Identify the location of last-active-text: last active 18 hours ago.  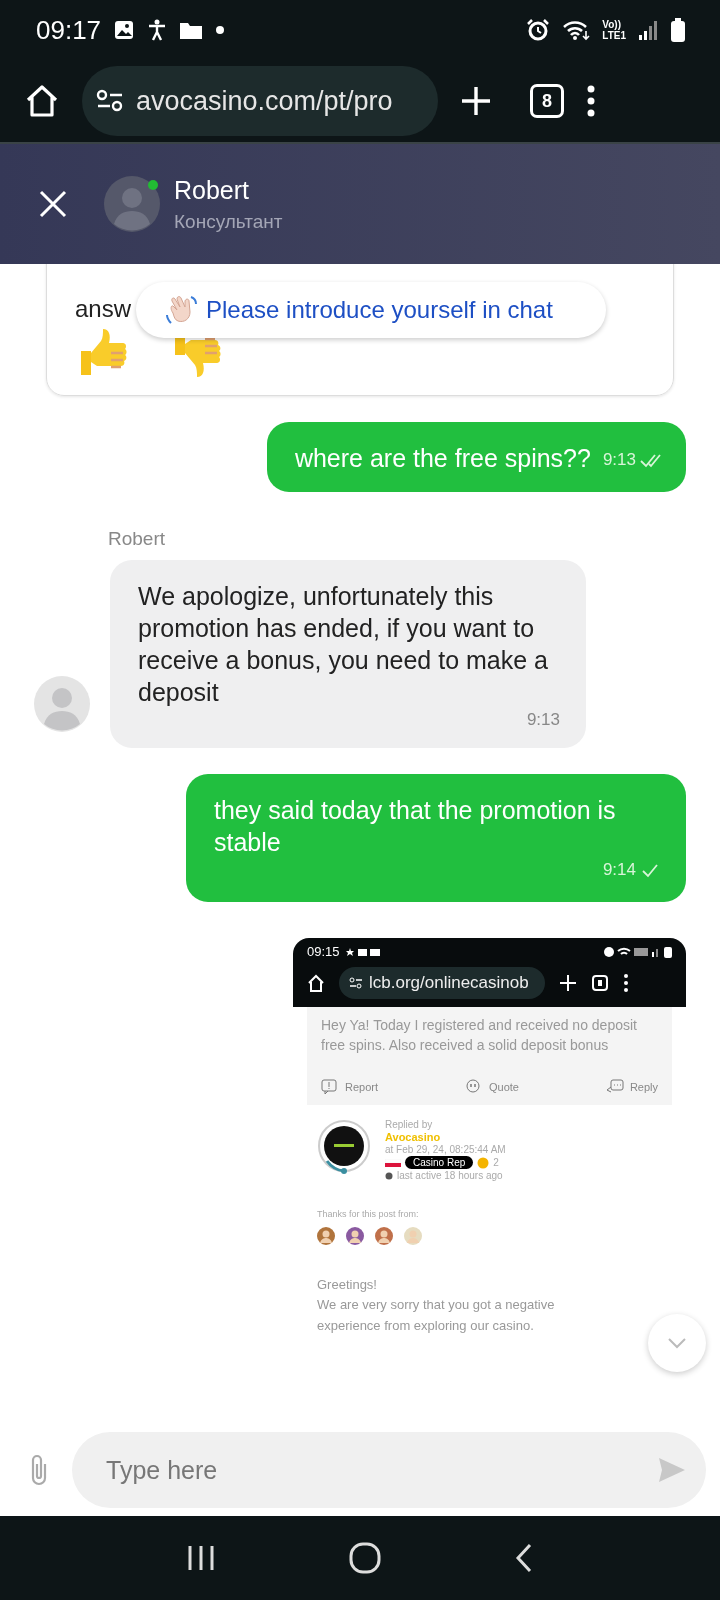
(450, 1175).